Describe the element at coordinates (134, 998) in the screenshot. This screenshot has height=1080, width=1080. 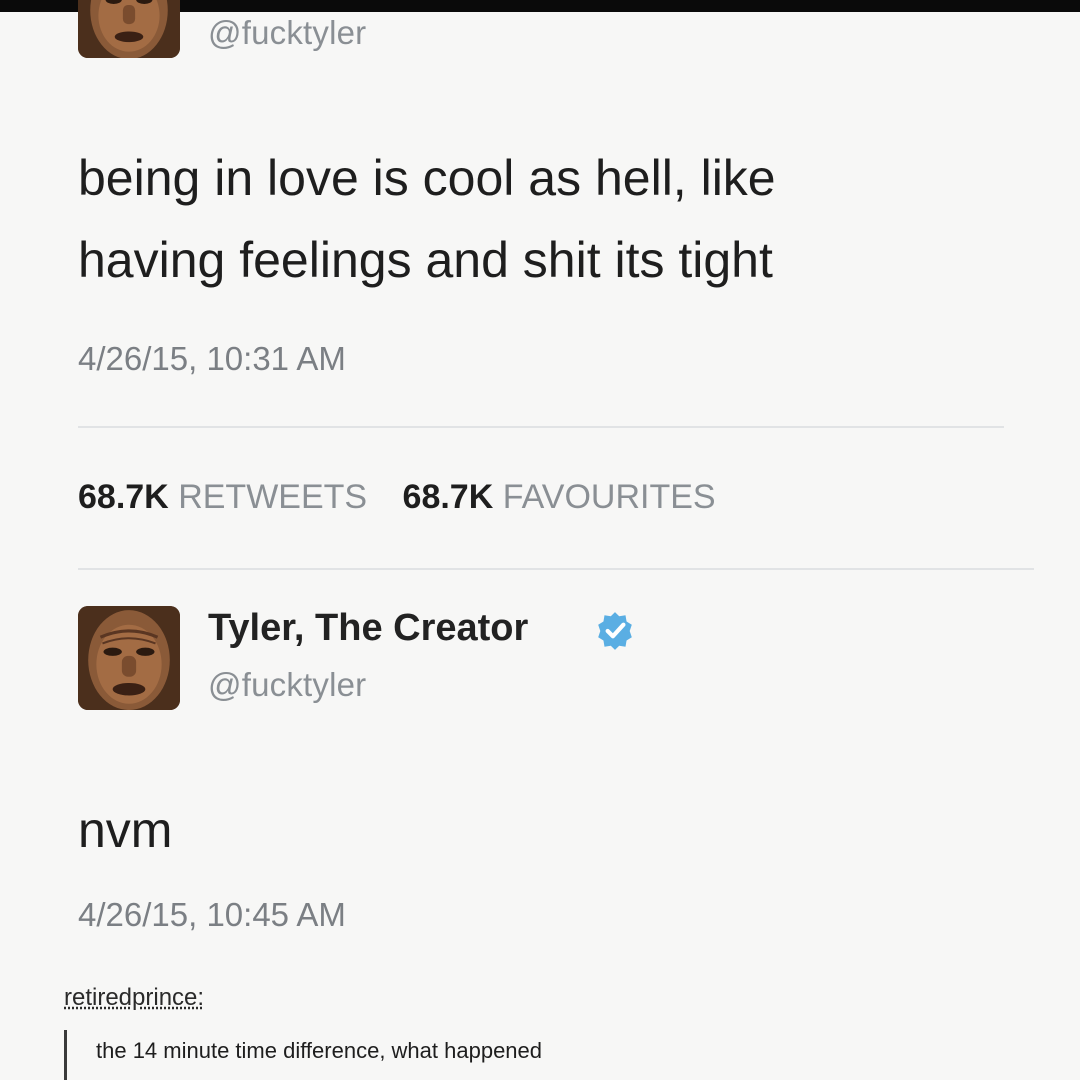
I see `reblog-username: retiredprince:` at that location.